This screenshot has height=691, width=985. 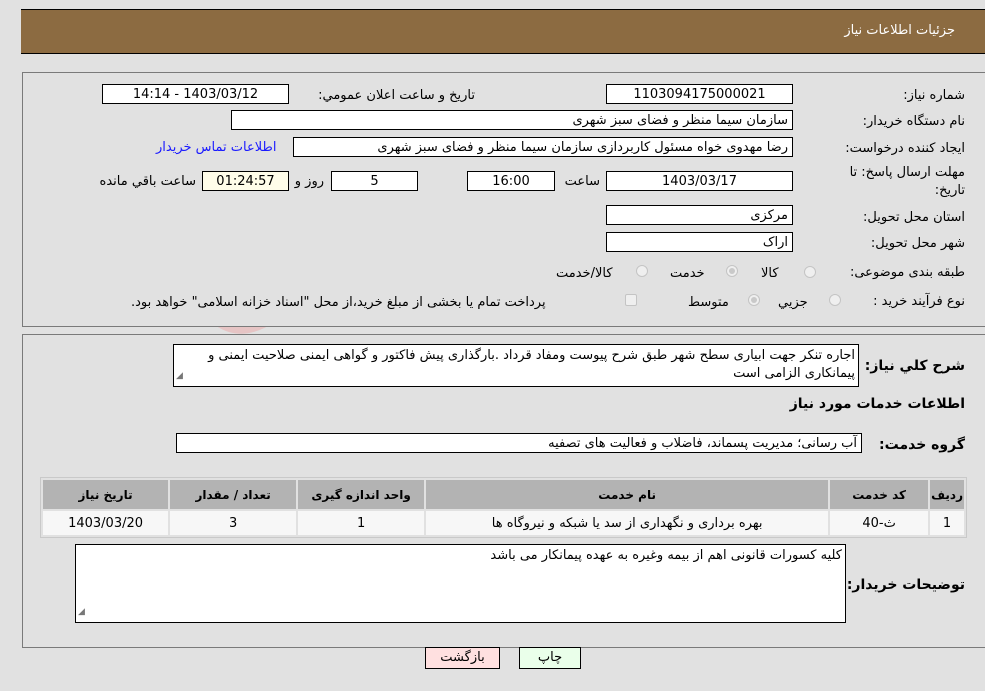 What do you see at coordinates (913, 121) in the screenshot?
I see `buyer-org-label: نام دستگاه خريدار:` at bounding box center [913, 121].